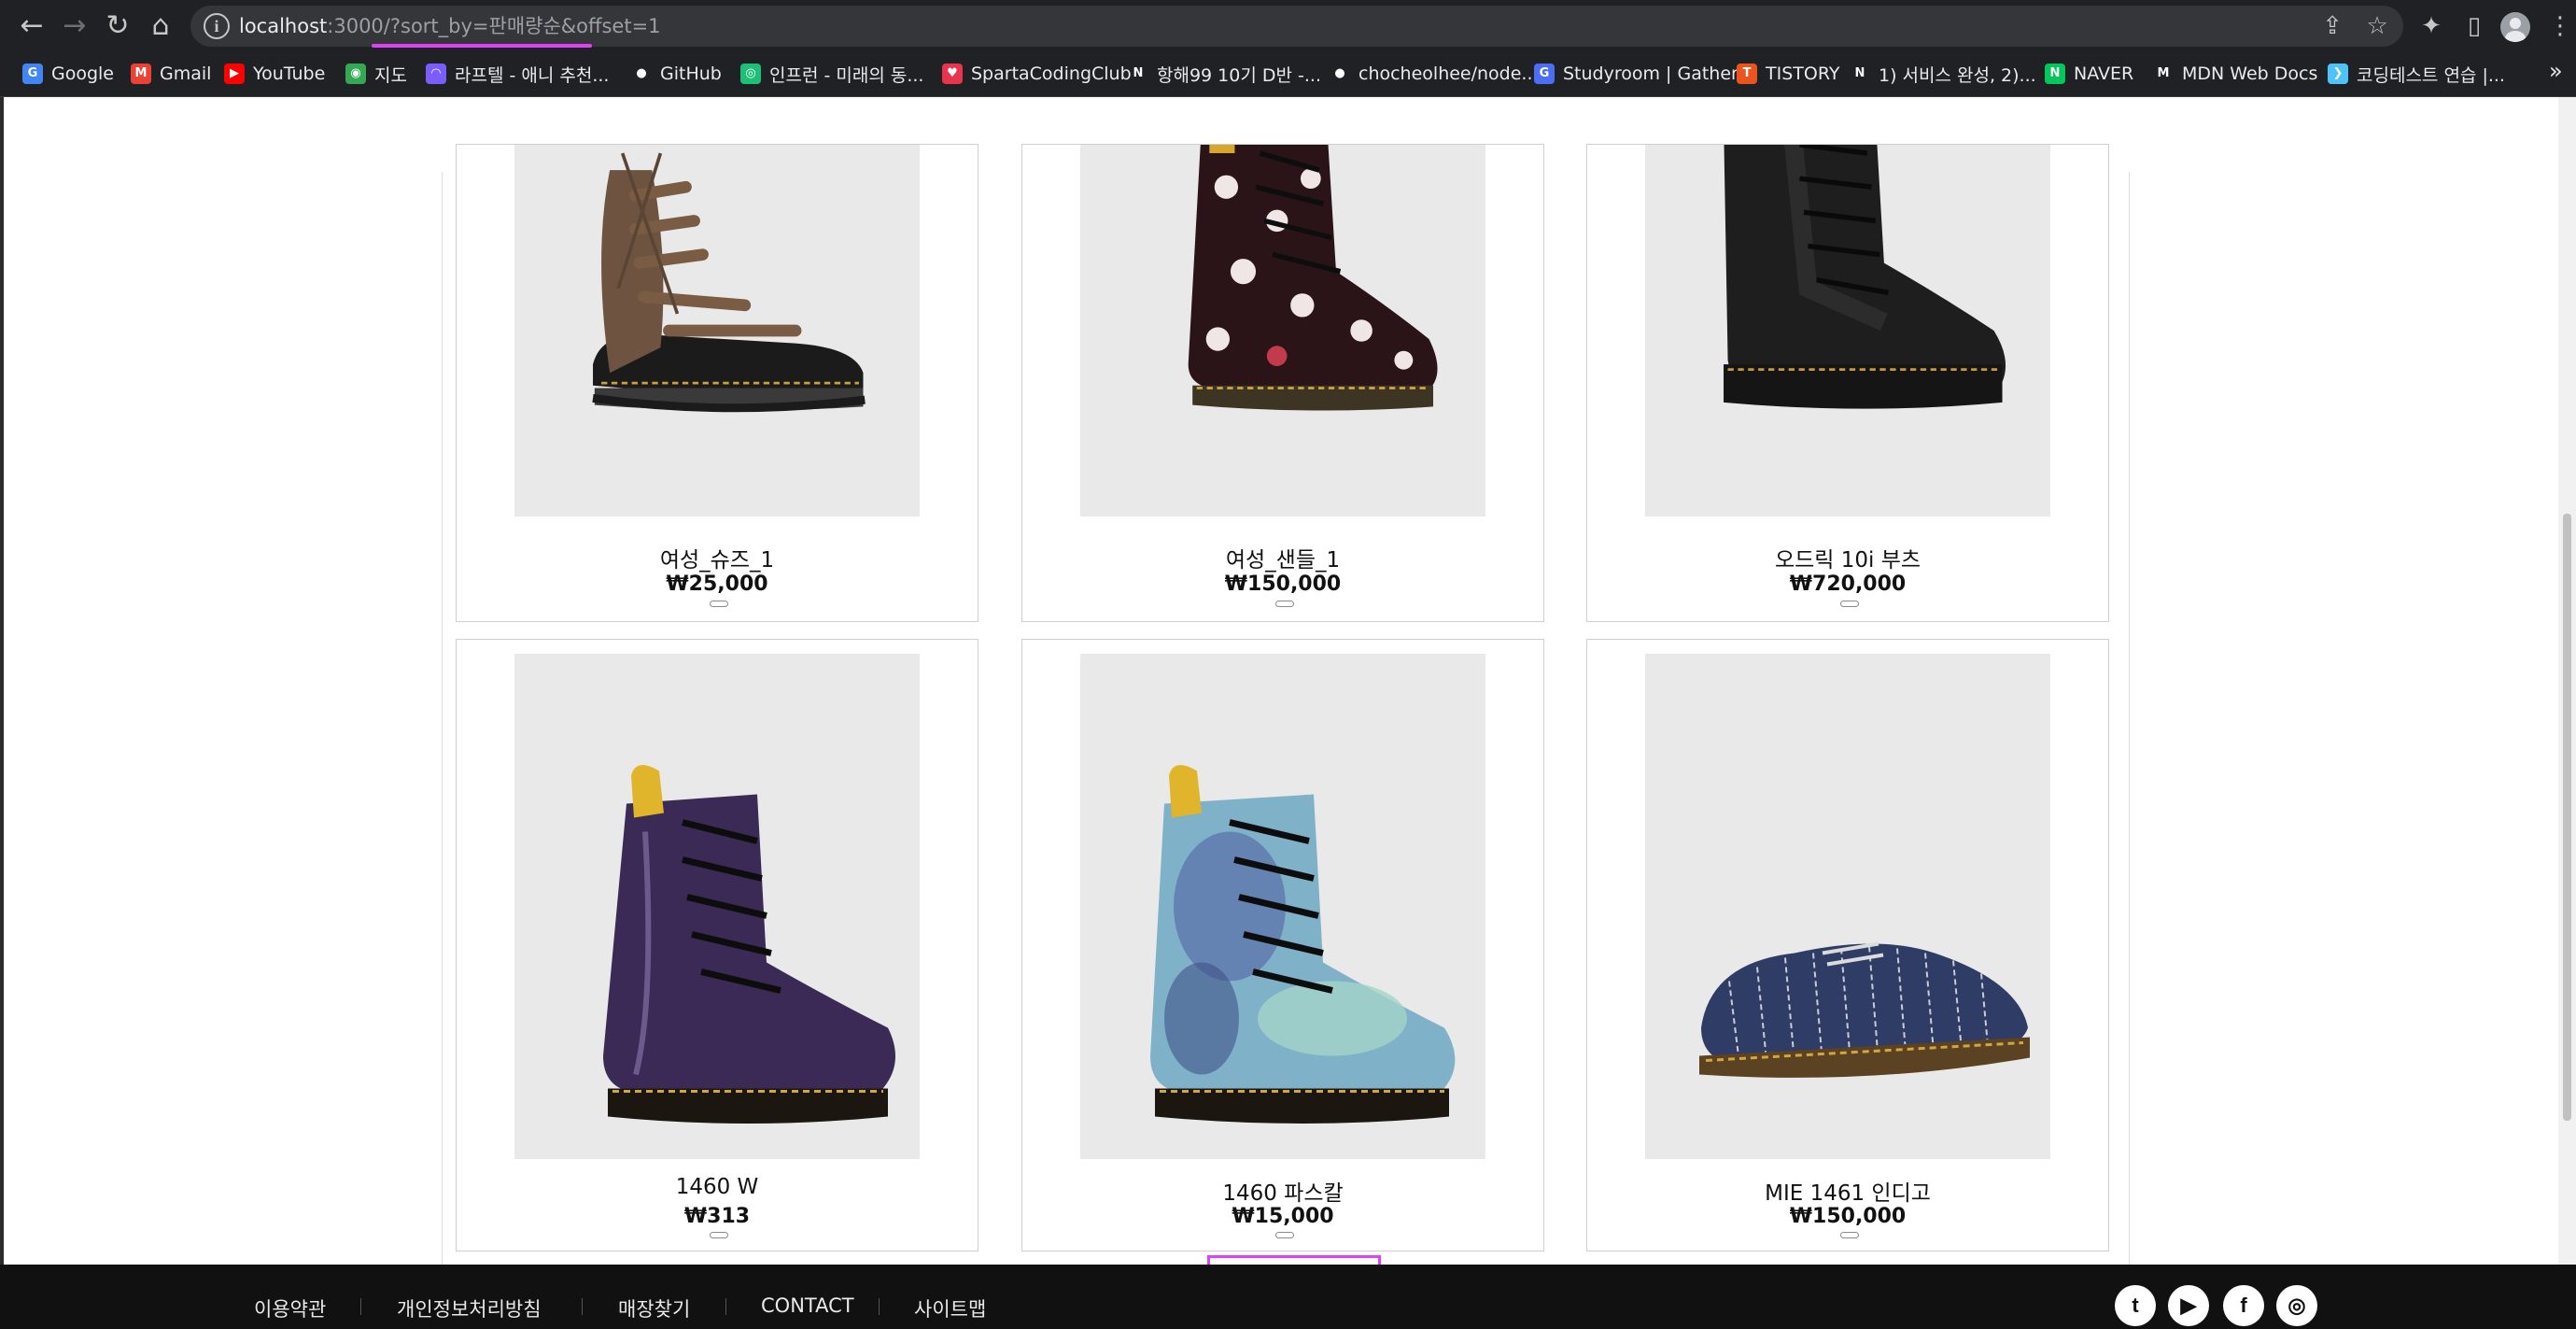  I want to click on product-name: MIE 1461 인디고, so click(1847, 1191).